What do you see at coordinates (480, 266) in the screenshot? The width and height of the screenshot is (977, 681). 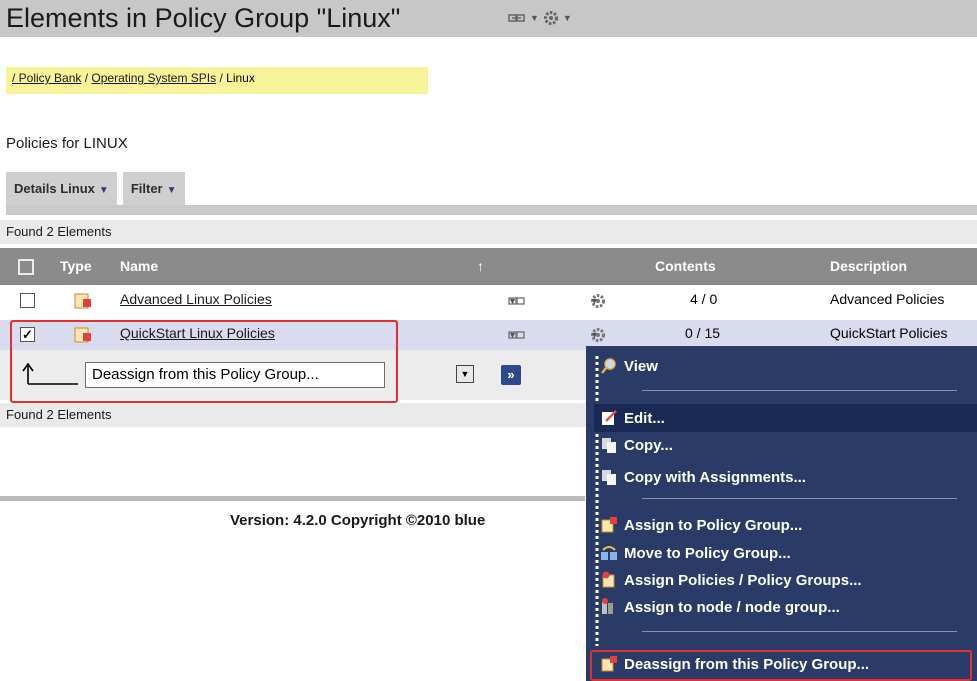 I see `sort-ascending-icon: ↑` at bounding box center [480, 266].